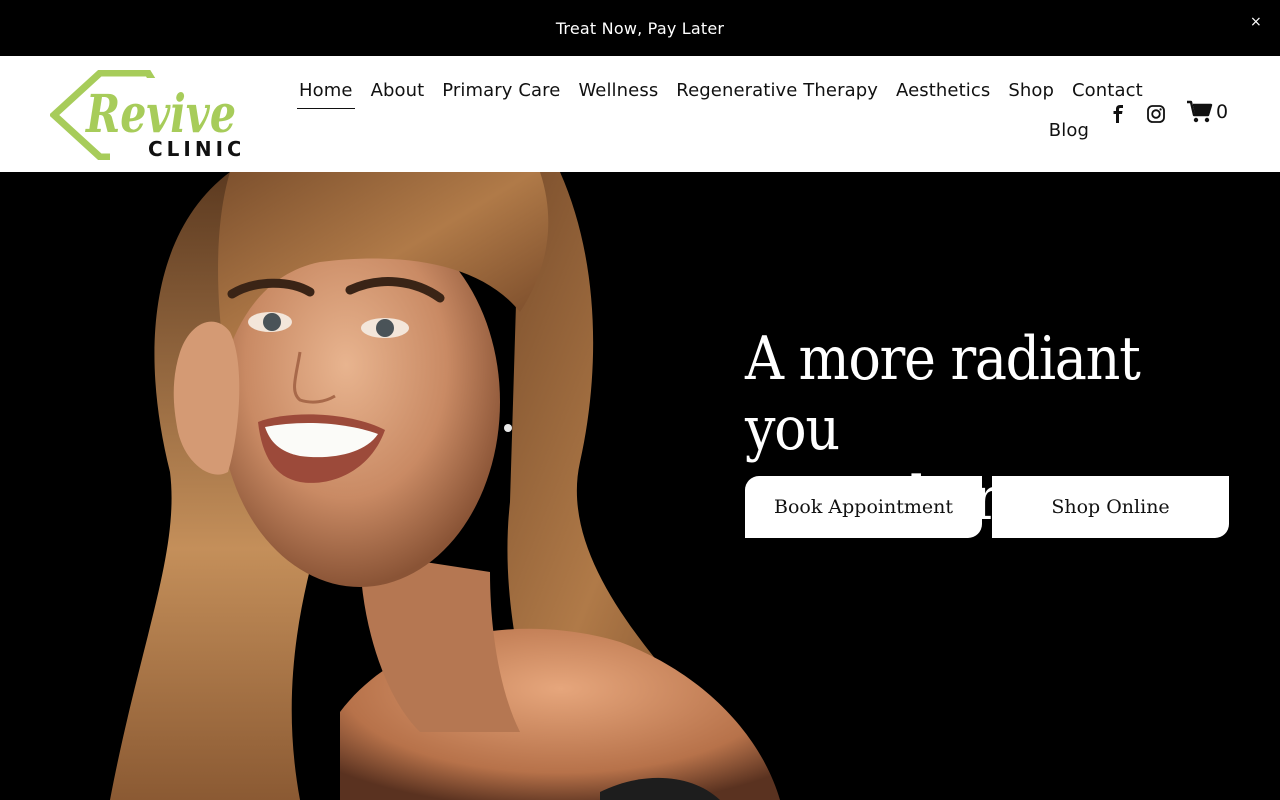 This screenshot has width=1280, height=800. What do you see at coordinates (1069, 130) in the screenshot?
I see `nav-blog: Blog` at bounding box center [1069, 130].